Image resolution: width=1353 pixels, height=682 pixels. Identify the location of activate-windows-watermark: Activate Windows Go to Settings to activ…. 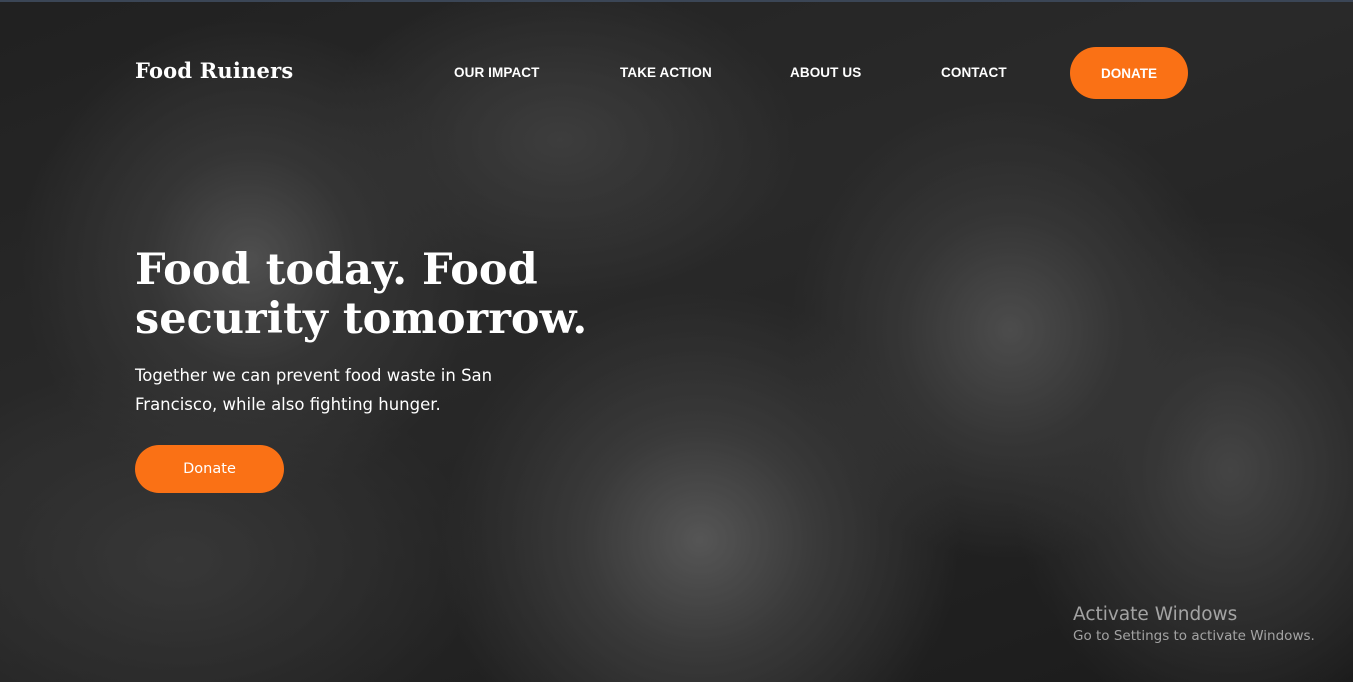
(1208, 624).